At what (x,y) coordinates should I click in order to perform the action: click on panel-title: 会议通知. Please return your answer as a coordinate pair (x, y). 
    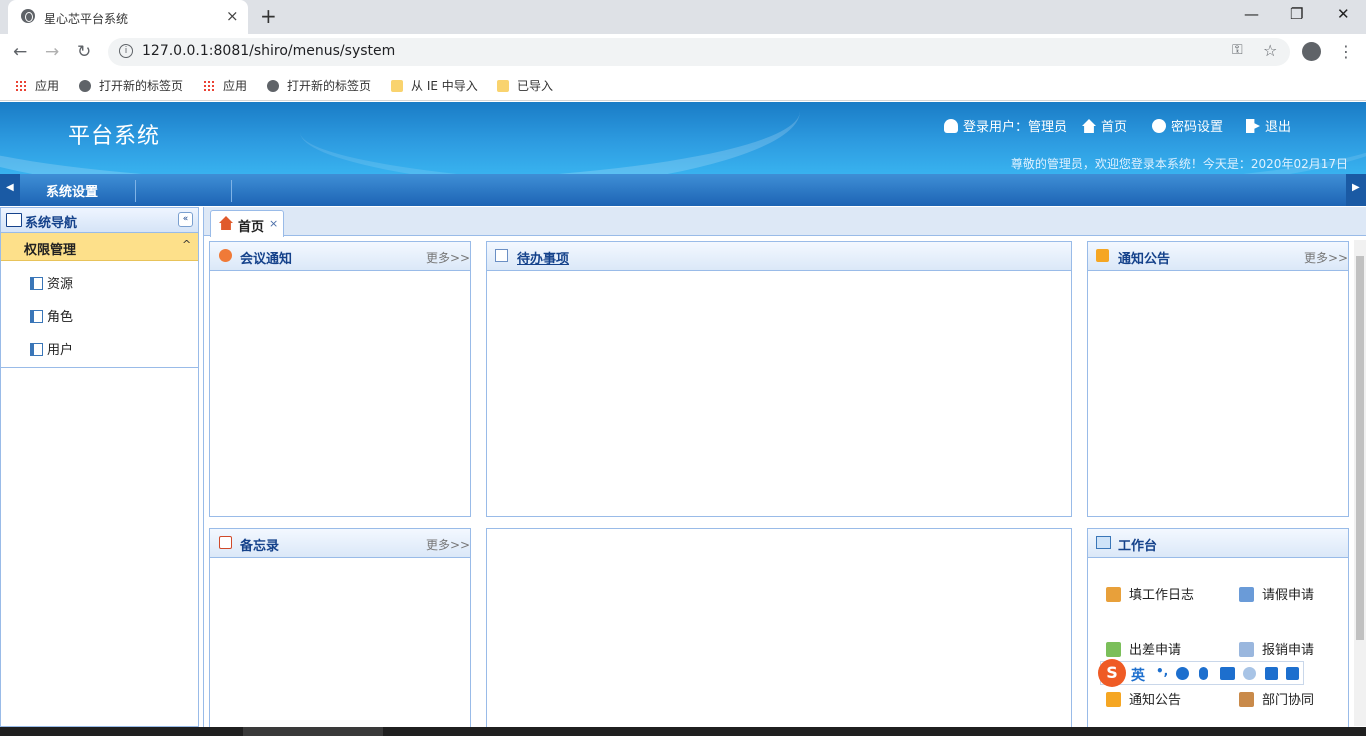
    Looking at the image, I should click on (266, 259).